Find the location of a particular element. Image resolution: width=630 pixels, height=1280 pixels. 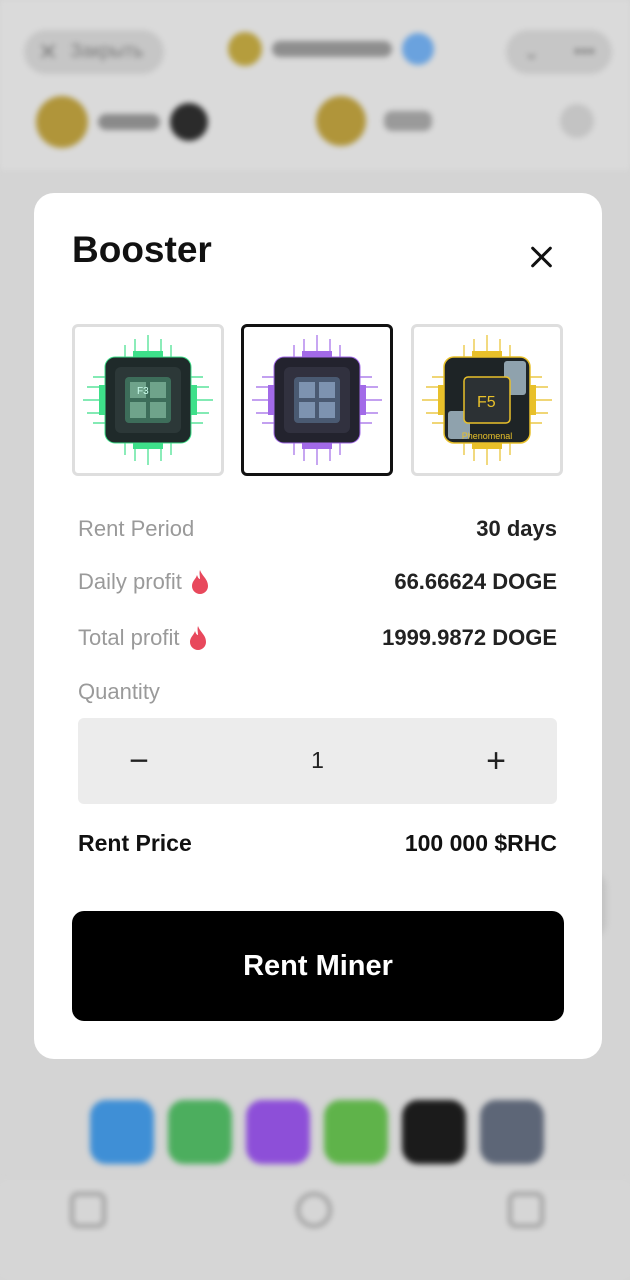

tab-friends is located at coordinates (314, 1215).